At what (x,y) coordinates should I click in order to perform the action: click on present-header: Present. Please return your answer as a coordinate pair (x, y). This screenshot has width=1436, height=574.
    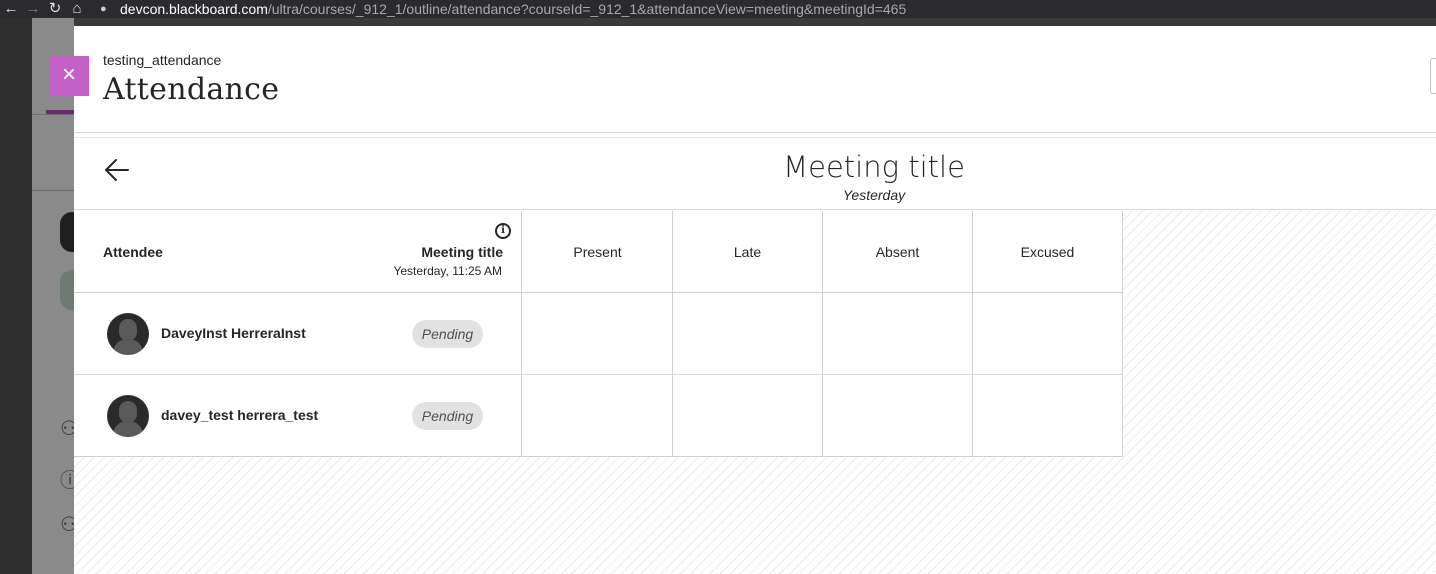
    Looking at the image, I should click on (597, 252).